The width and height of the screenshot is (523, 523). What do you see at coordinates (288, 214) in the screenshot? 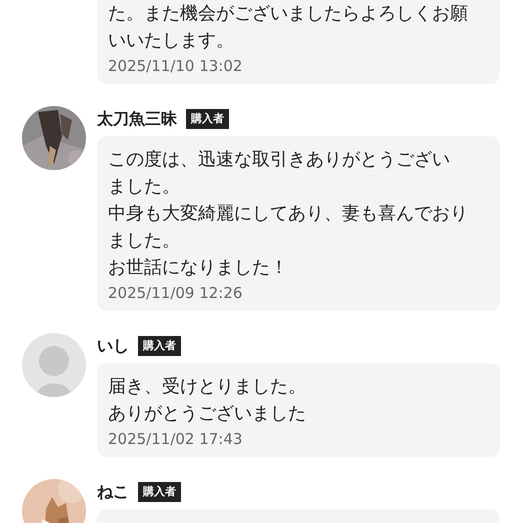
I see `comment-line: 中身も大変綺麗にしてあり、妻も喜んでおり` at bounding box center [288, 214].